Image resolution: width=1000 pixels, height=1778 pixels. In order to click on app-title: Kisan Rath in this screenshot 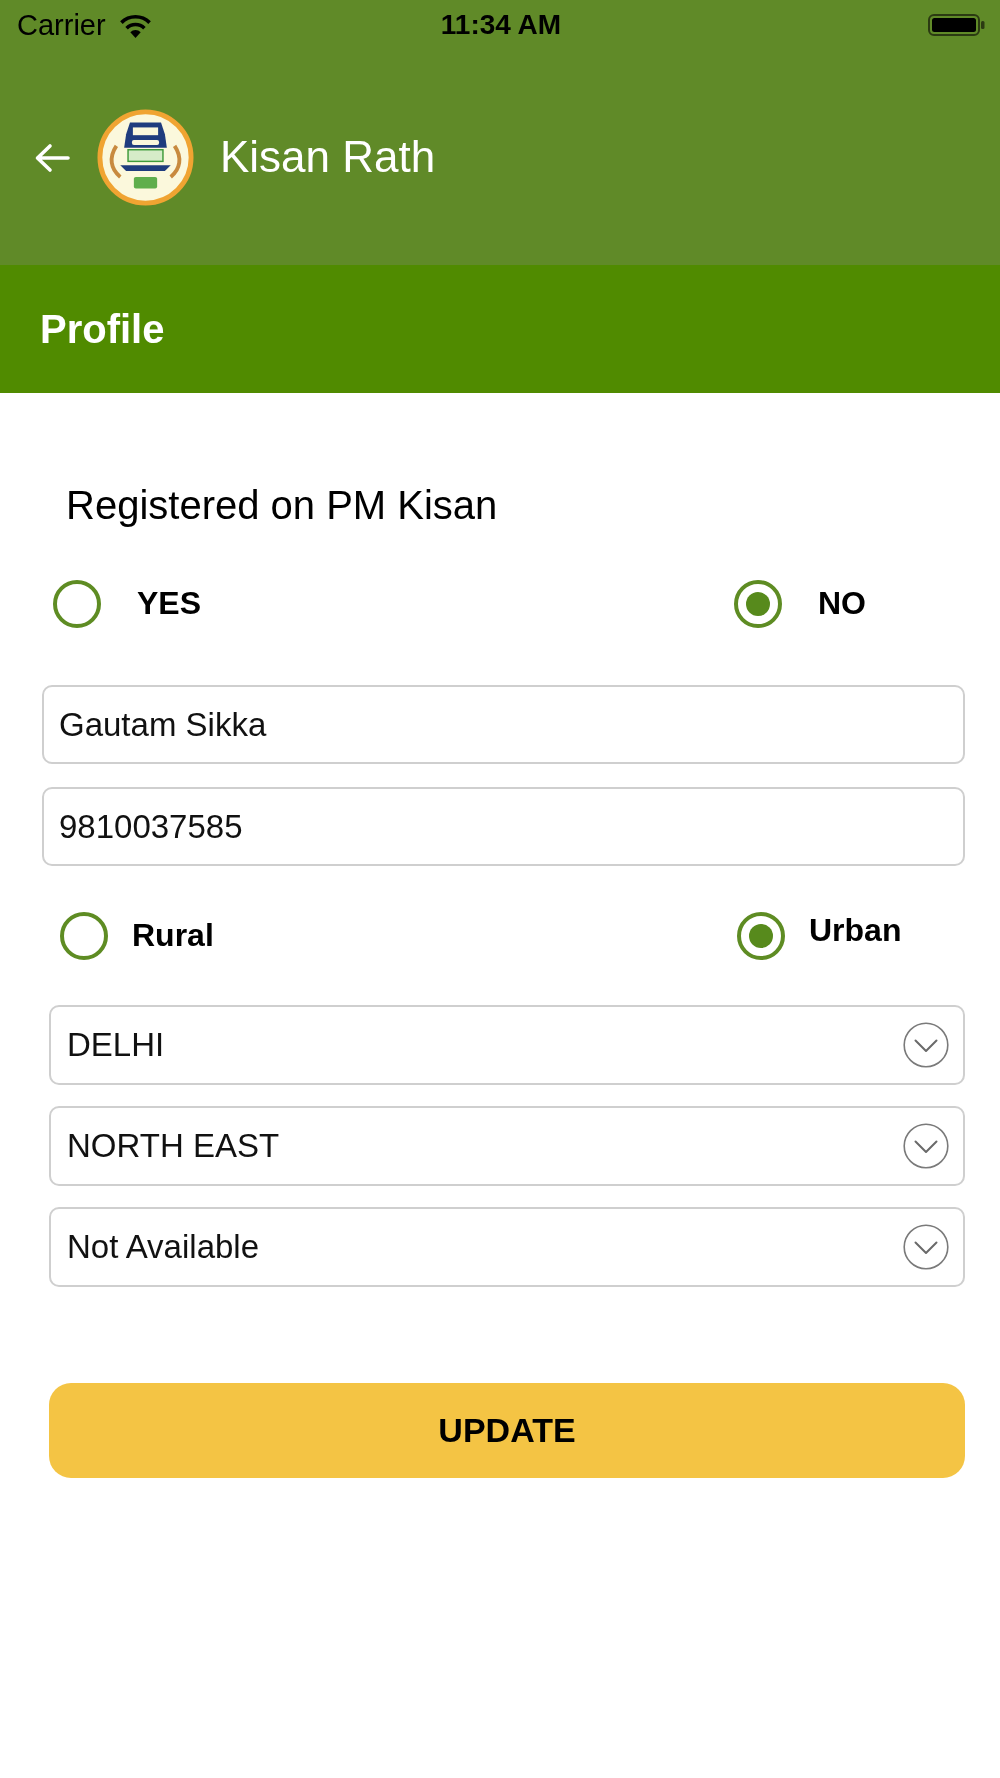, I will do `click(328, 157)`.